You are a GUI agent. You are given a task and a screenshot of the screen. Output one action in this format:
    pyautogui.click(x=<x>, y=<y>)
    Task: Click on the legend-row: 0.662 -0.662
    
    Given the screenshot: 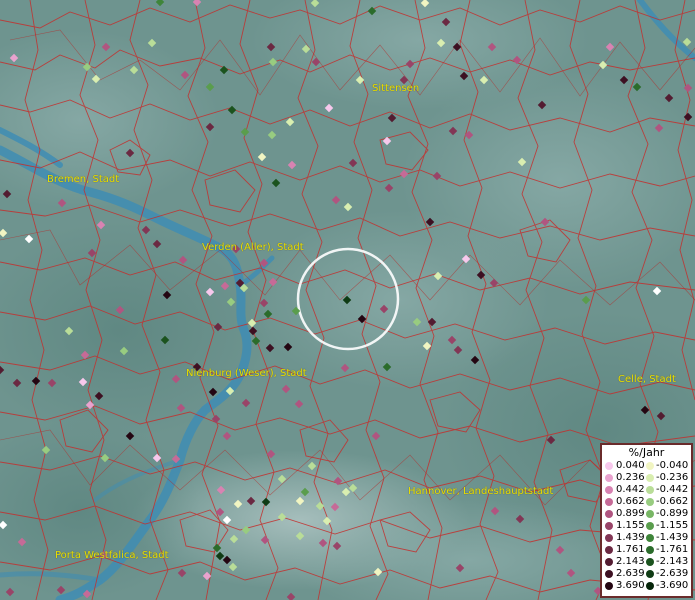 What is the action you would take?
    pyautogui.click(x=646, y=502)
    